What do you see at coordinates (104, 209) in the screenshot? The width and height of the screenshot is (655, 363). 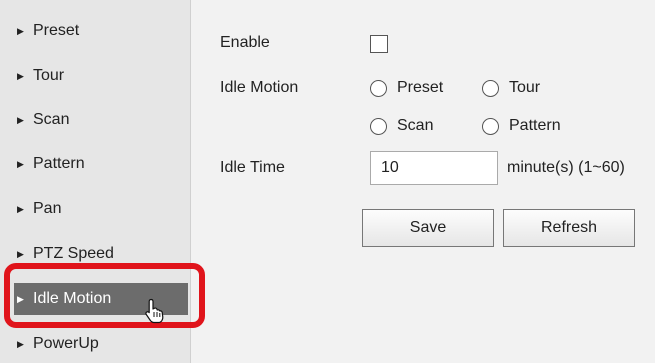 I see `sidebar-item-pan: ▶ Pan` at bounding box center [104, 209].